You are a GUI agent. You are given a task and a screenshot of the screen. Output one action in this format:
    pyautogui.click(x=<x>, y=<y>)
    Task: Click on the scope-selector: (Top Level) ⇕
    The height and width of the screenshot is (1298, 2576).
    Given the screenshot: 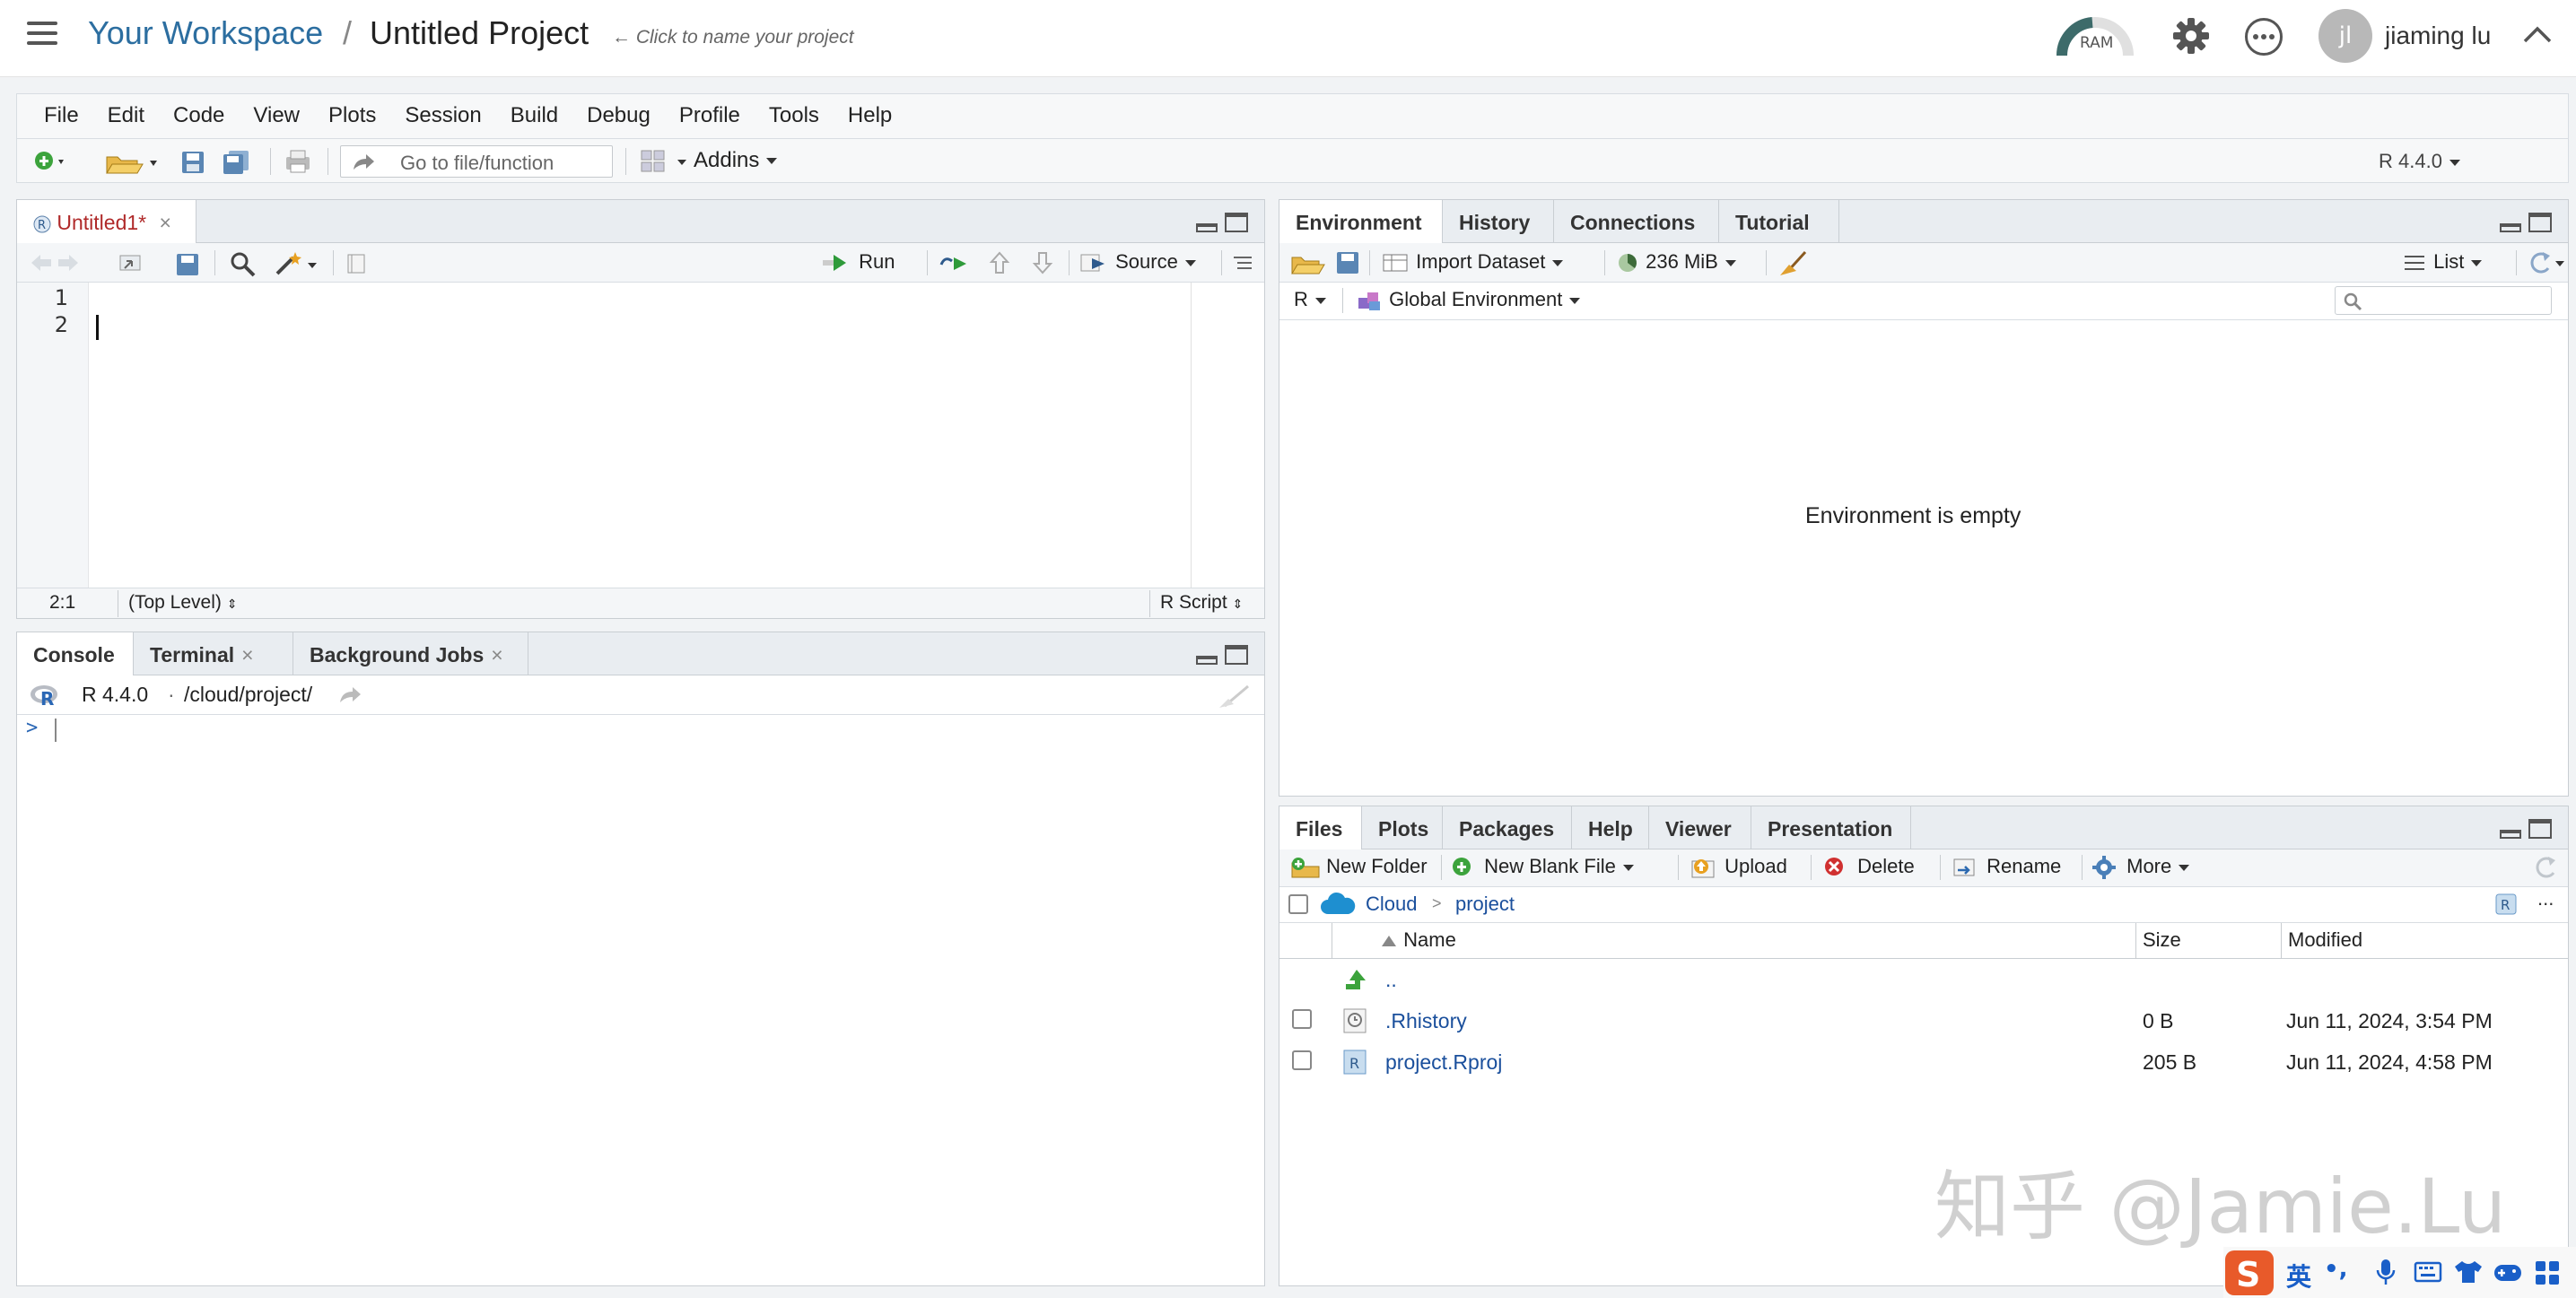 What is the action you would take?
    pyautogui.click(x=182, y=603)
    